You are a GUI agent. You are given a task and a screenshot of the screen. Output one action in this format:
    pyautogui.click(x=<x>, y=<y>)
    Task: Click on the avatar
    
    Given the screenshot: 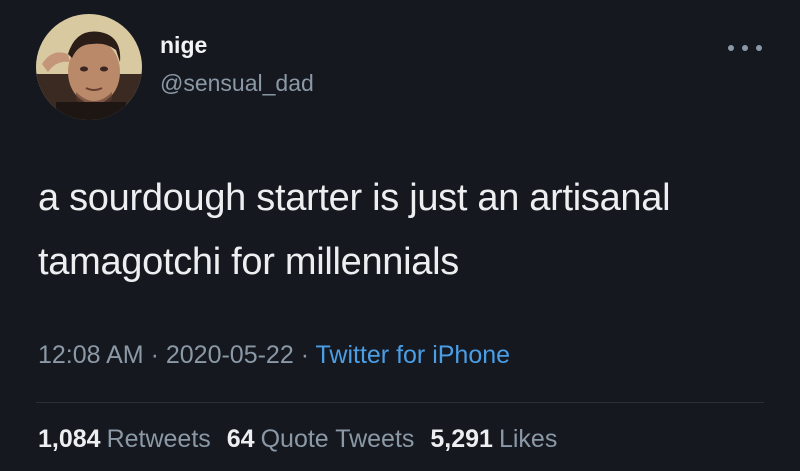 What is the action you would take?
    pyautogui.click(x=89, y=67)
    